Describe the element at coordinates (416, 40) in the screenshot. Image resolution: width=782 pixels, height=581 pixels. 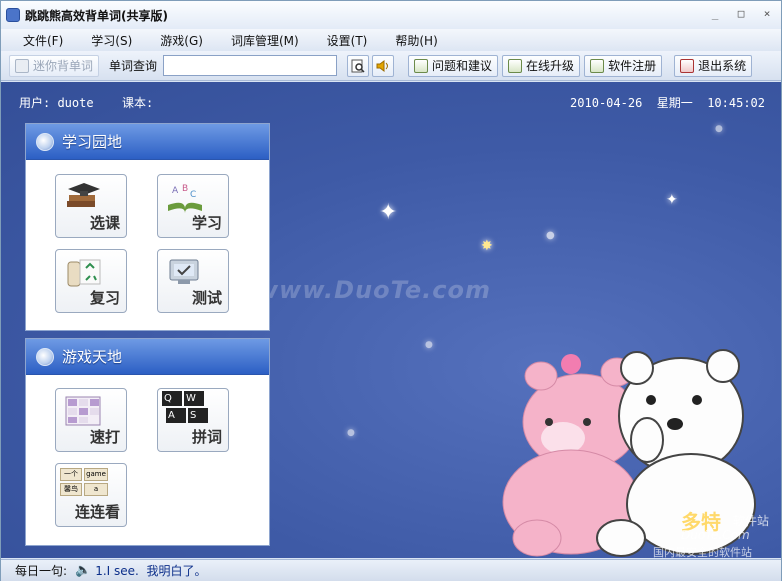
I see `menu-help: 帮助(H)` at that location.